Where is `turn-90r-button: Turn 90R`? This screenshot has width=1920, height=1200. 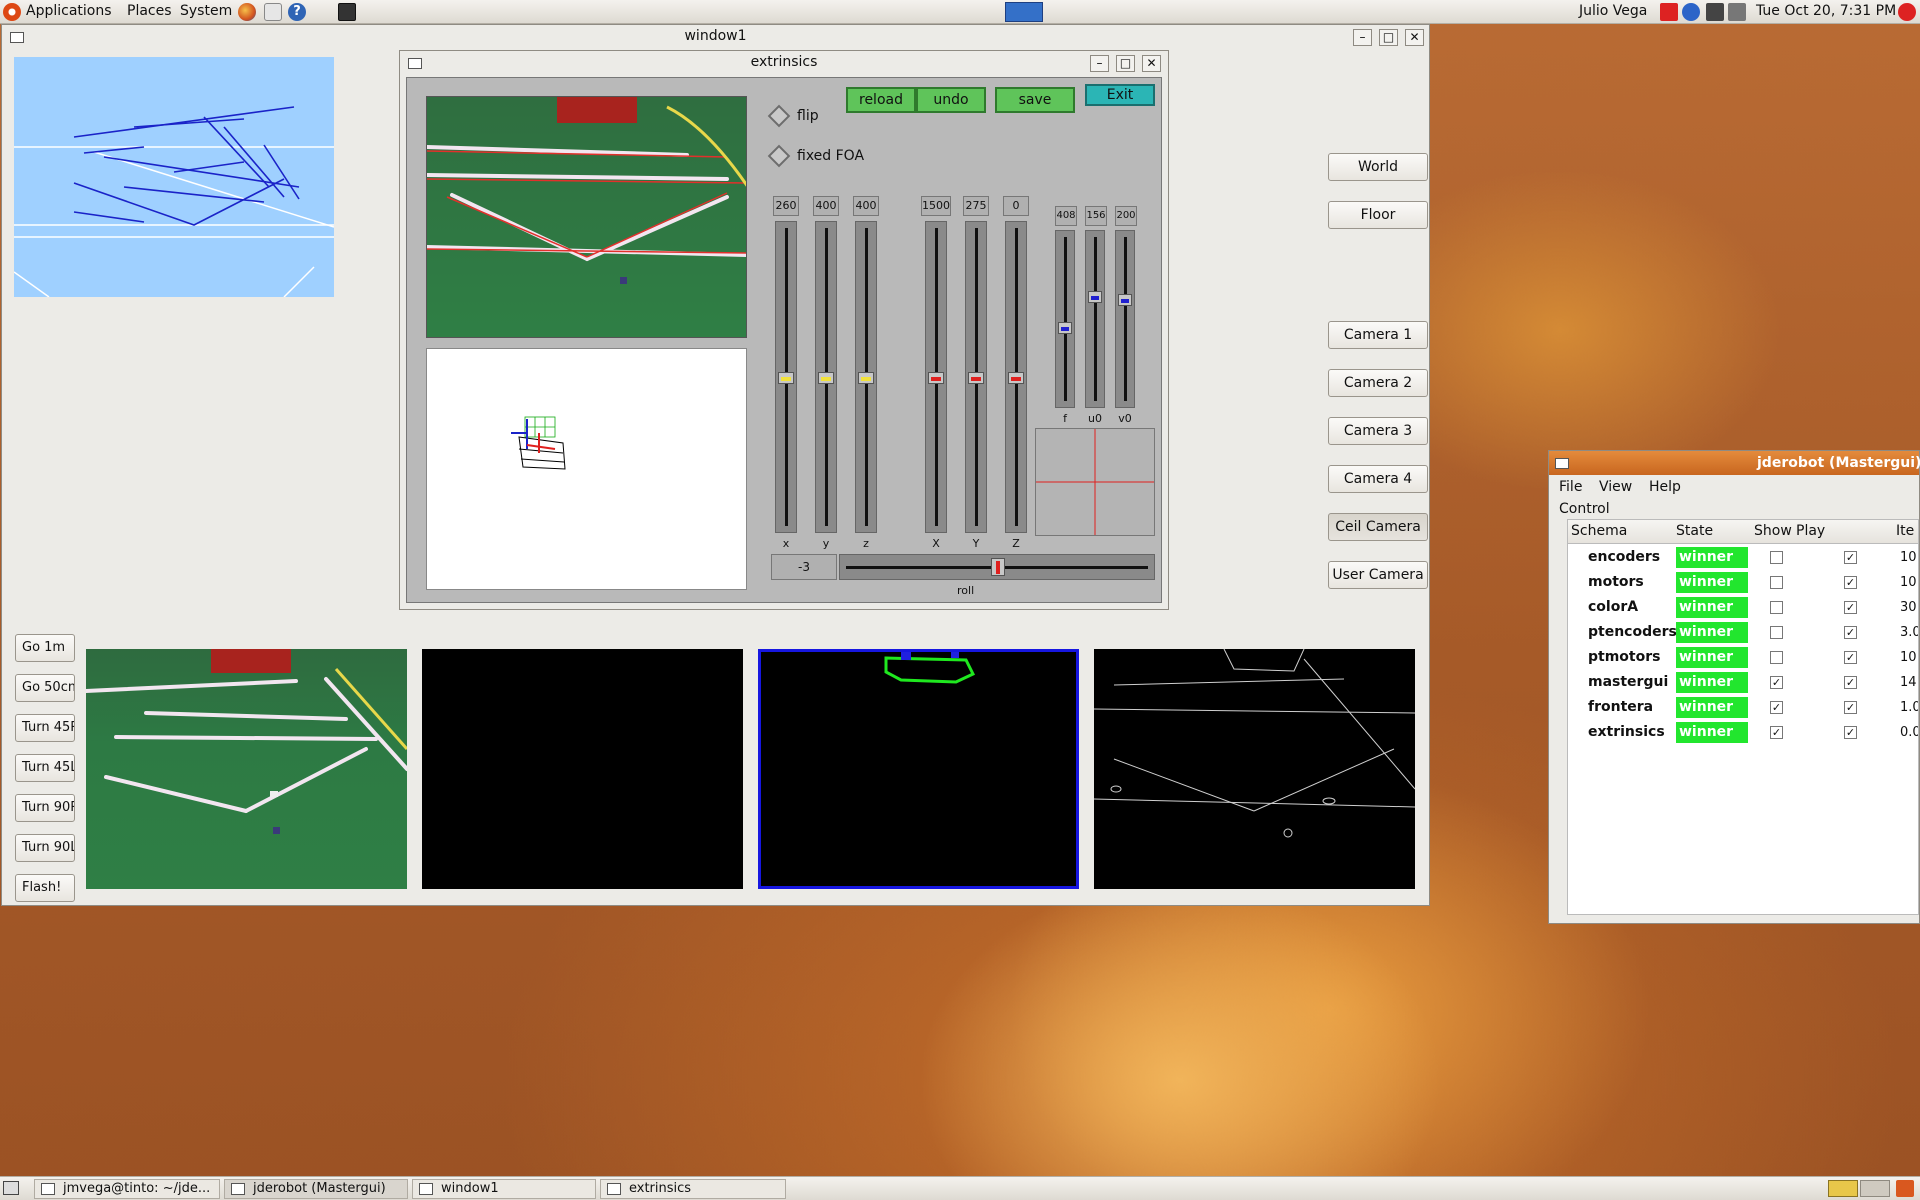
turn-90r-button: Turn 90R is located at coordinates (45, 808).